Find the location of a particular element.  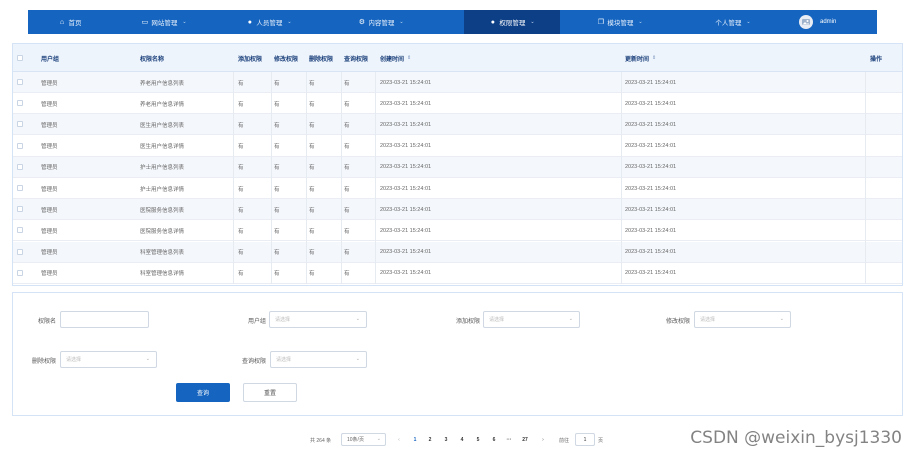

gear-icon: ⚙ is located at coordinates (362, 22).